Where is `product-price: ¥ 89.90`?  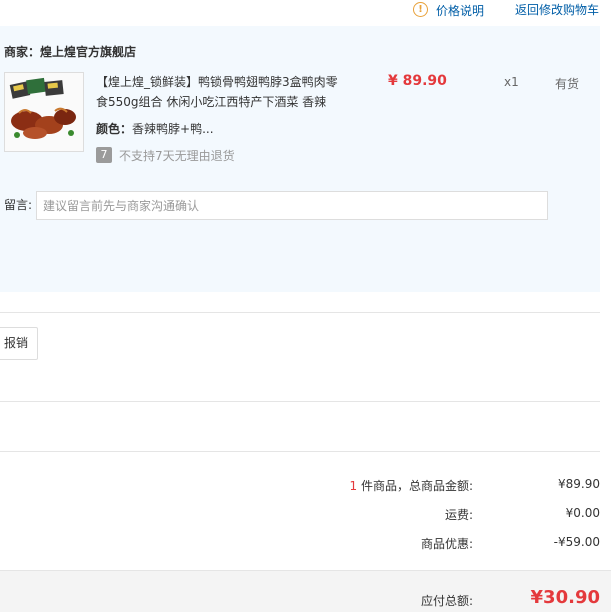
product-price: ¥ 89.90 is located at coordinates (417, 81).